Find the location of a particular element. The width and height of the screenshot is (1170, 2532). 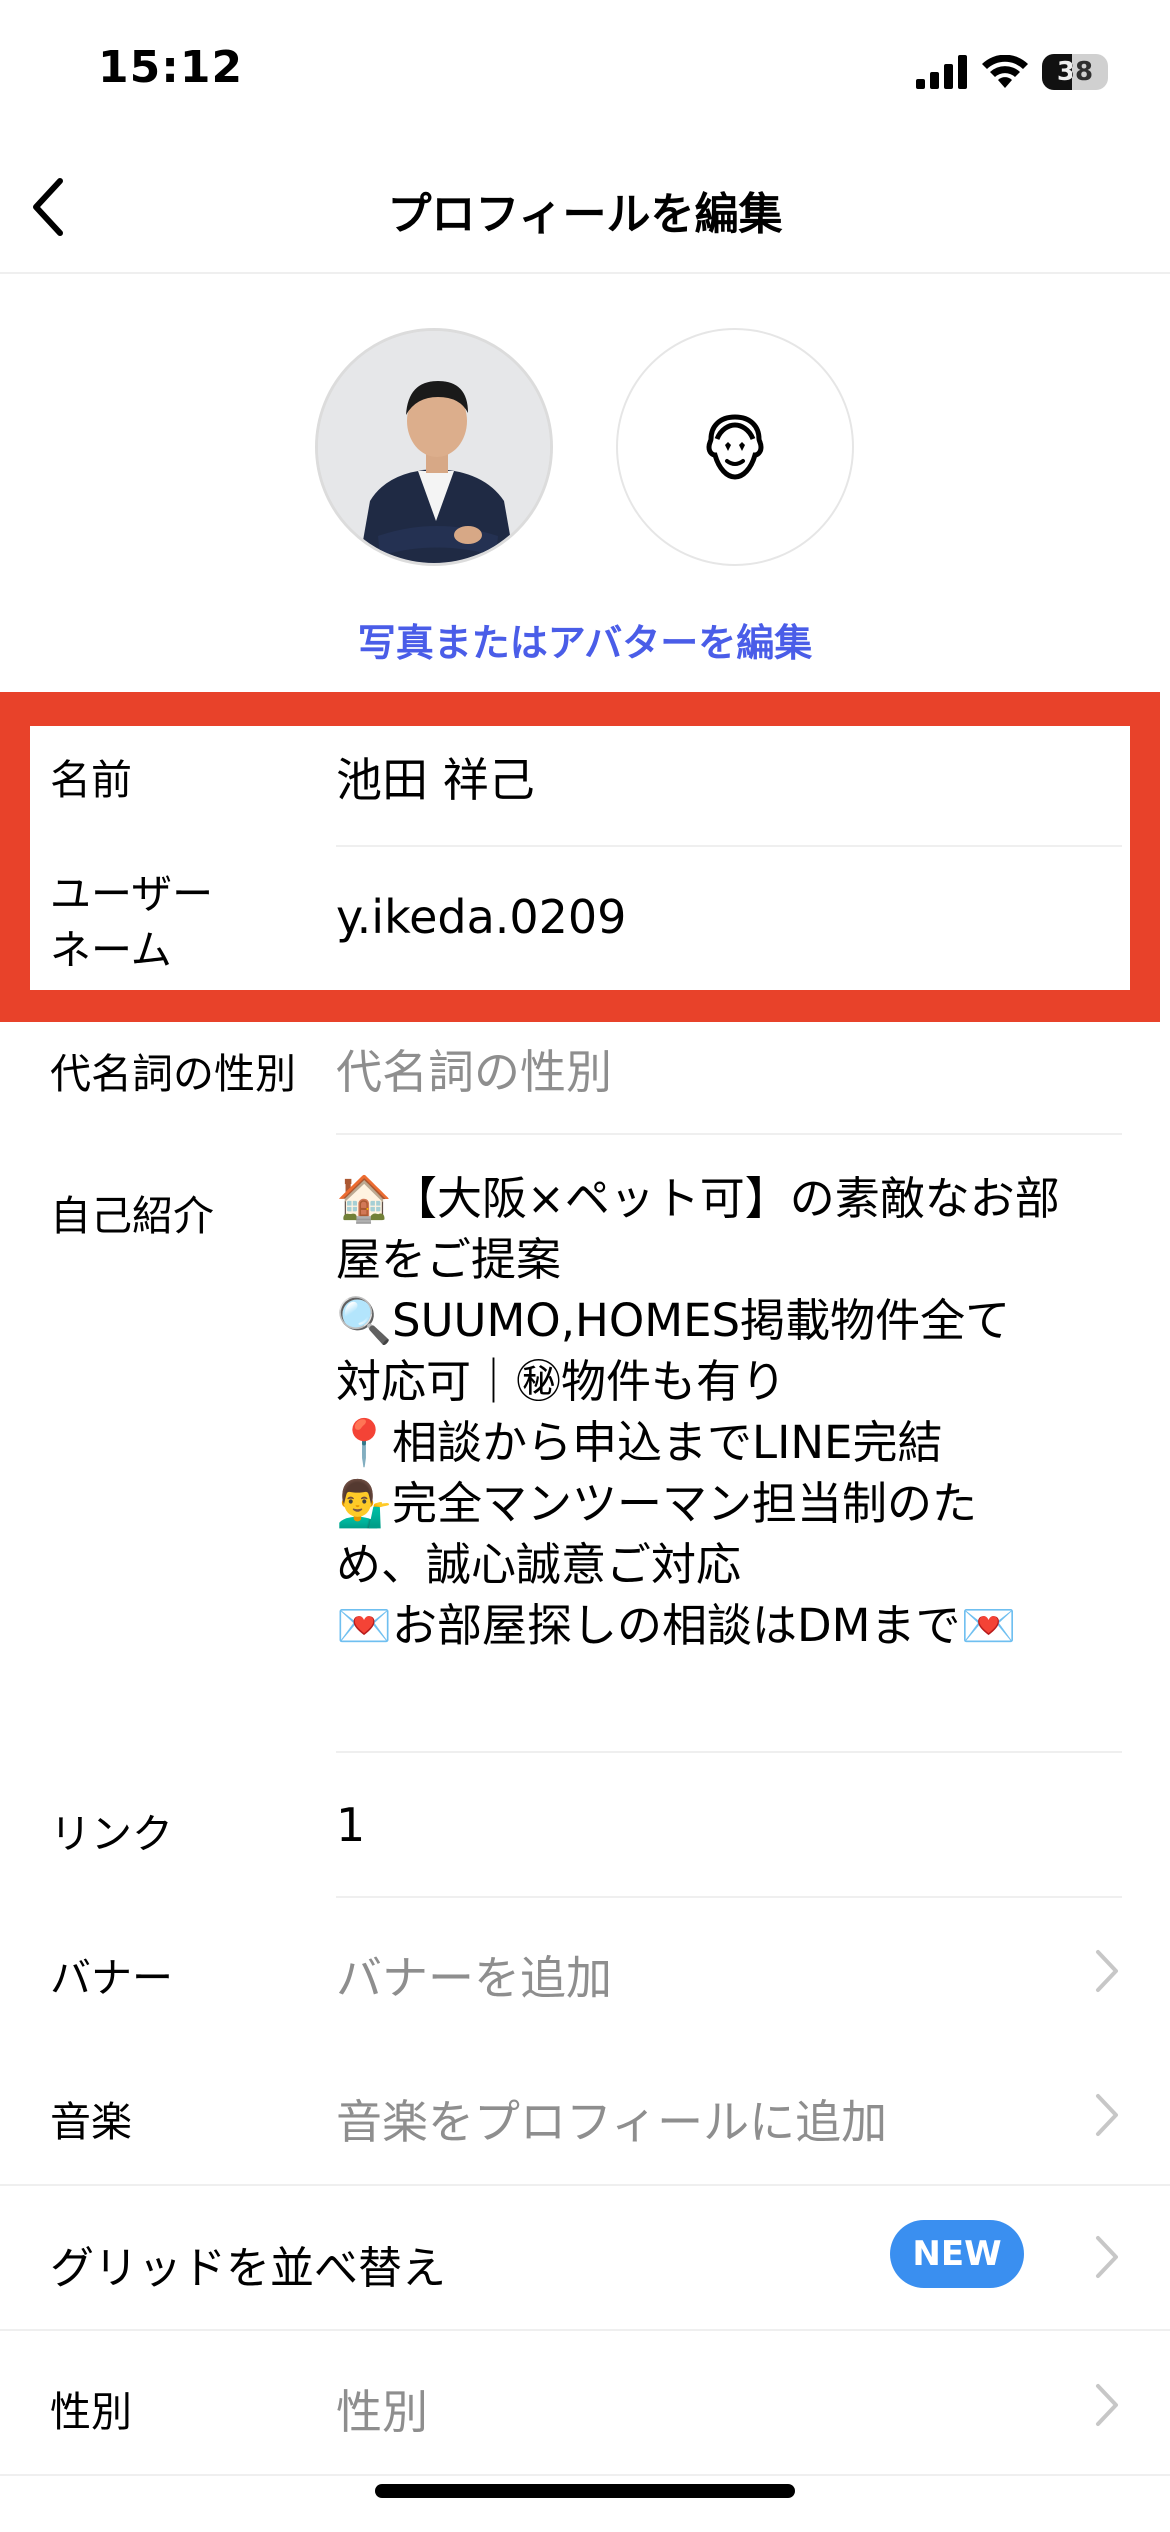

username-label-line1: ユーザー is located at coordinates (132, 894).